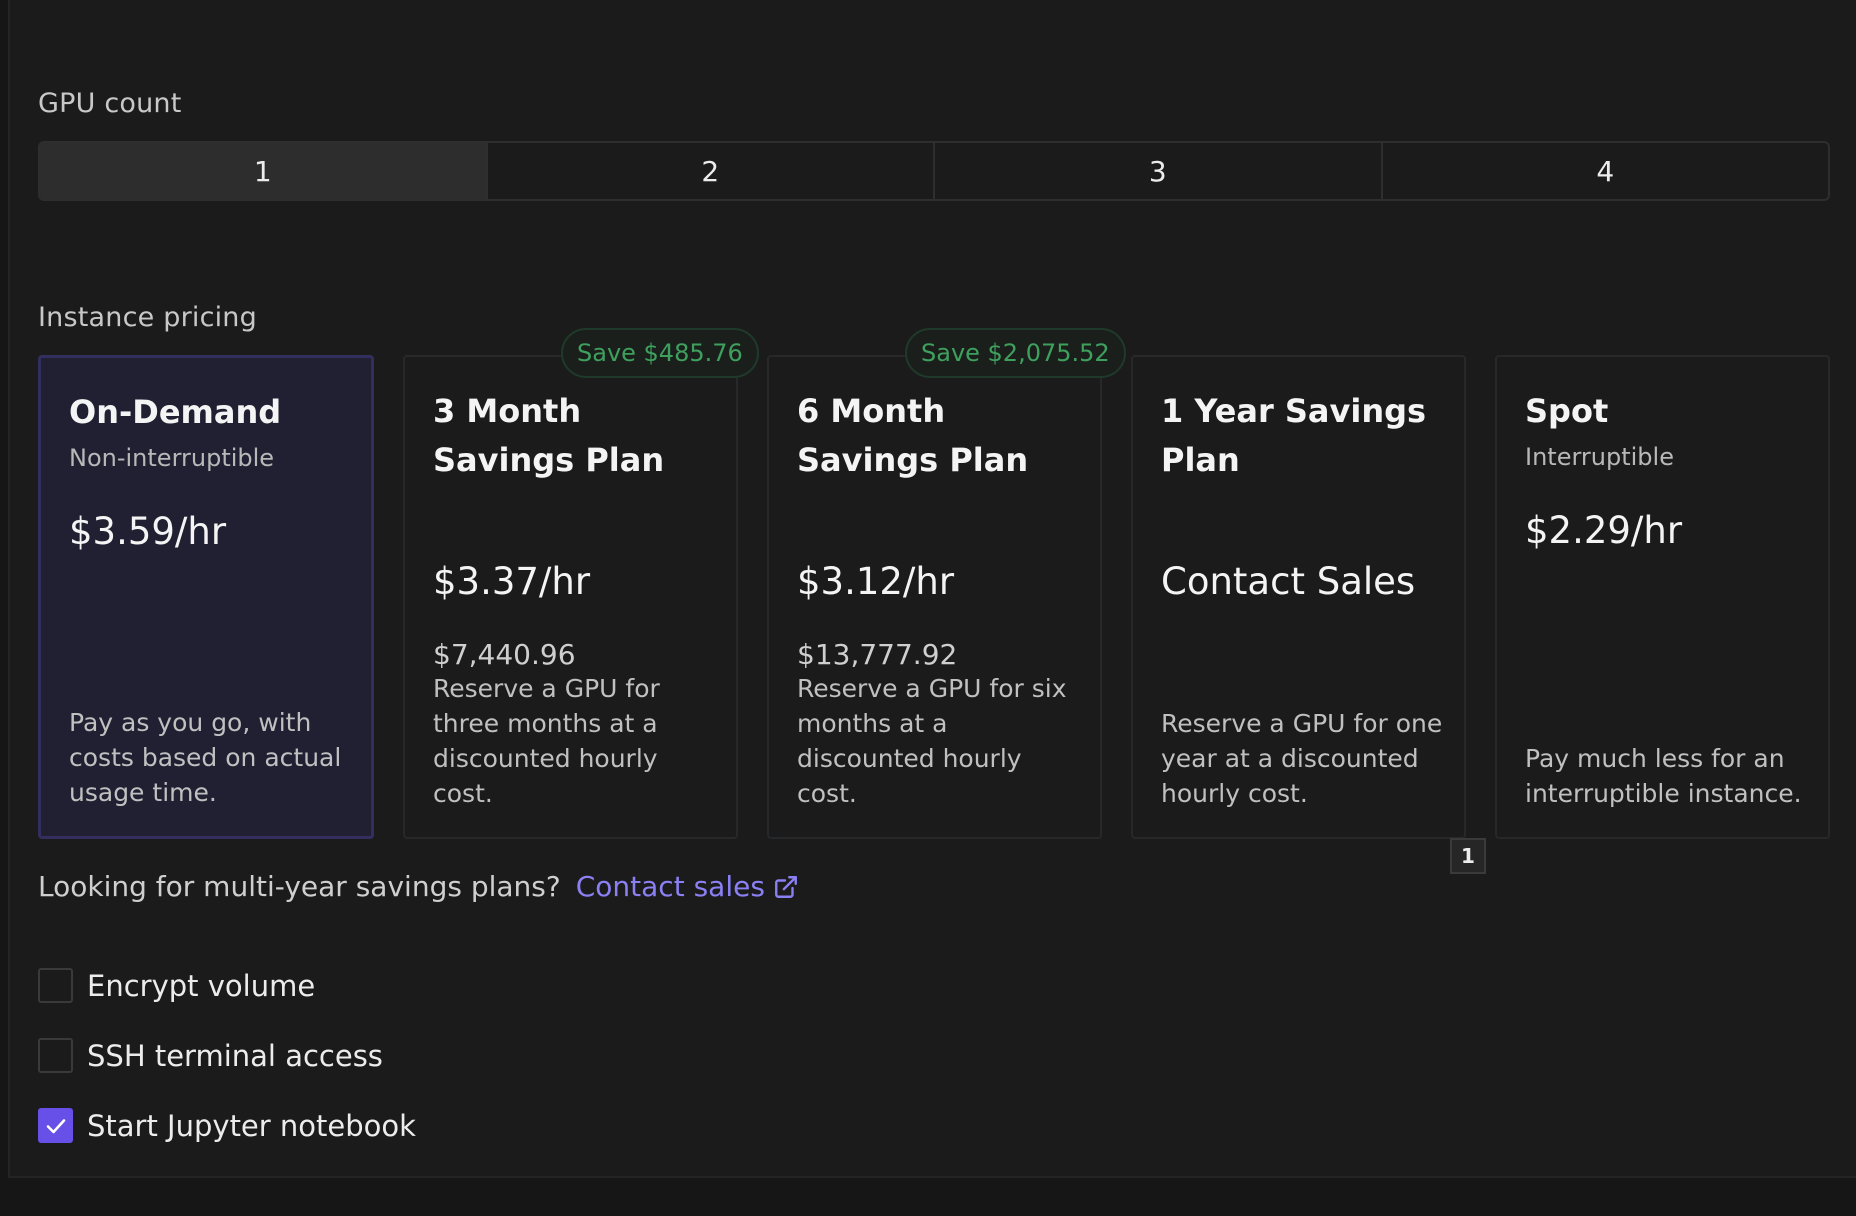 The height and width of the screenshot is (1216, 1856). What do you see at coordinates (235, 1055) in the screenshot?
I see `ssh-access-label: SSH terminal access` at bounding box center [235, 1055].